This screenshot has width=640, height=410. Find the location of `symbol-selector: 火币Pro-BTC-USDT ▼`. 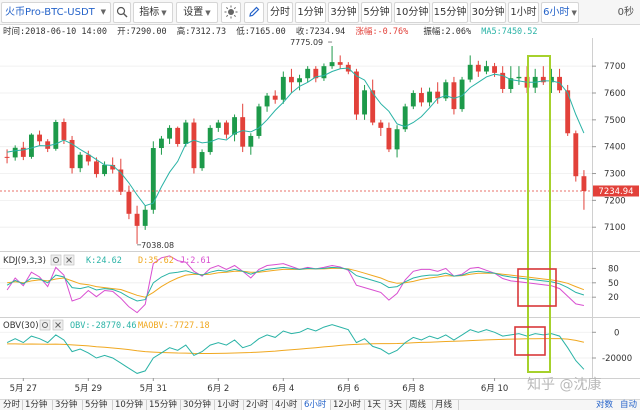

symbol-selector: 火币Pro-BTC-USDT ▼ is located at coordinates (56, 12).